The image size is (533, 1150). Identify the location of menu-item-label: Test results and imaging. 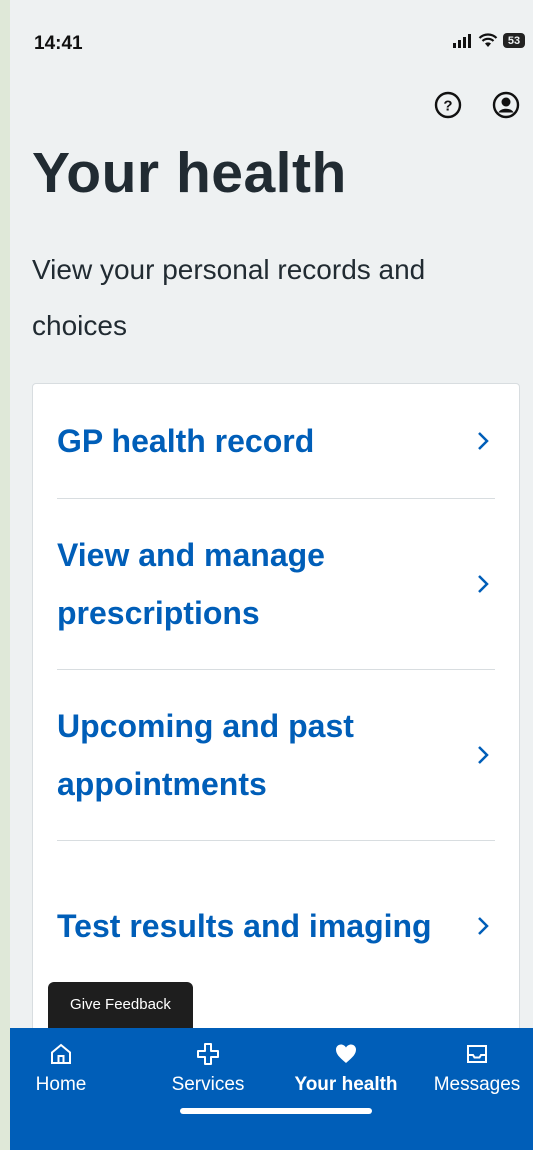
(244, 926).